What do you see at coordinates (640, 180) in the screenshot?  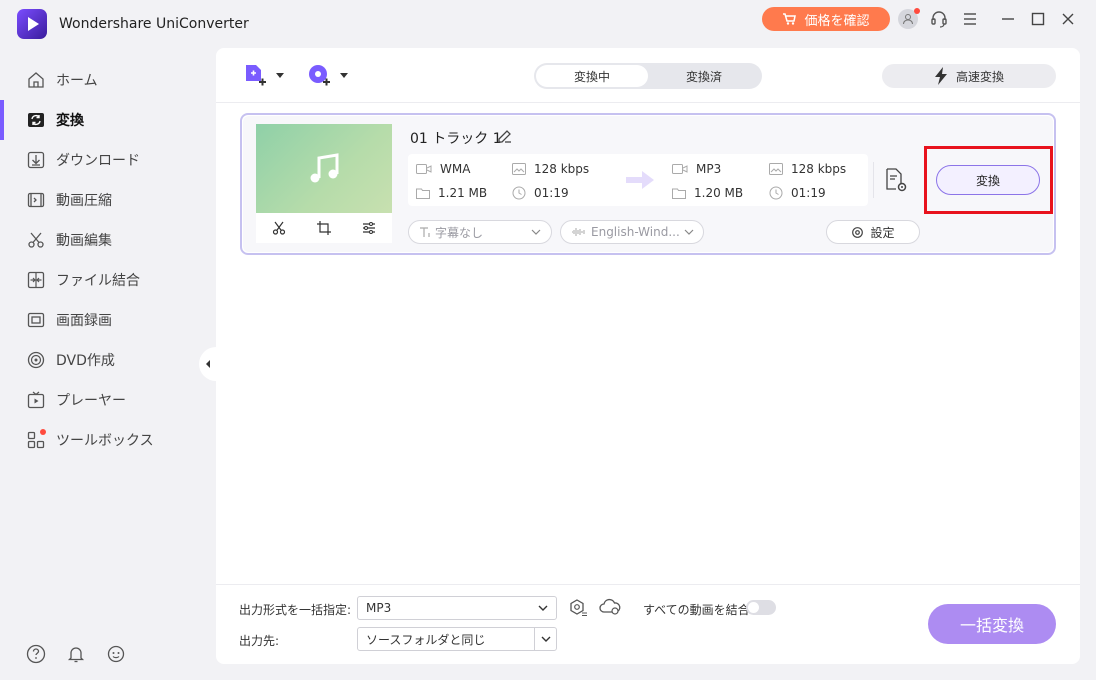 I see `arrow-right-icon` at bounding box center [640, 180].